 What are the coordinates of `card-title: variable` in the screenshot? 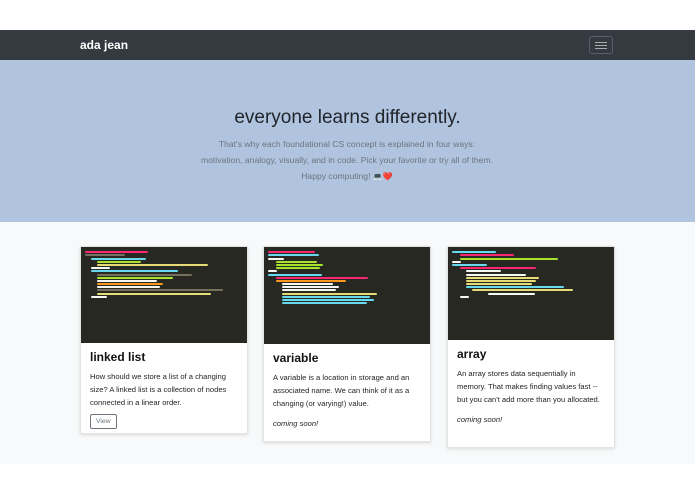 It's located at (296, 358).